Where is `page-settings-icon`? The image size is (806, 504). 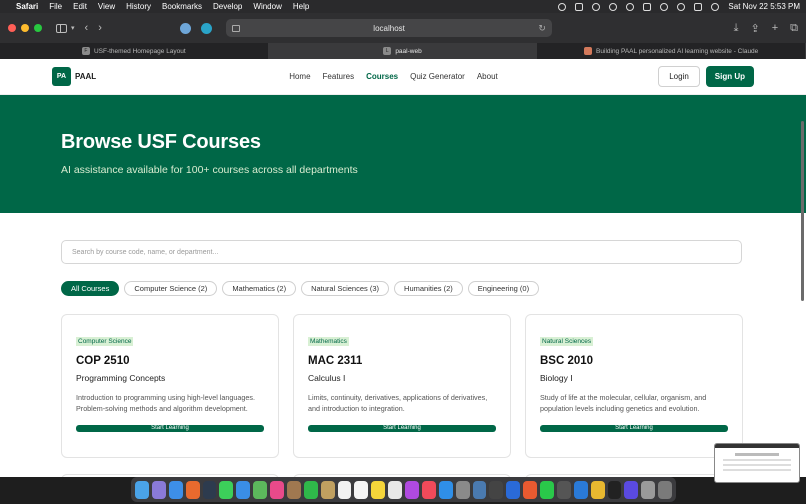
page-settings-icon is located at coordinates (235, 28).